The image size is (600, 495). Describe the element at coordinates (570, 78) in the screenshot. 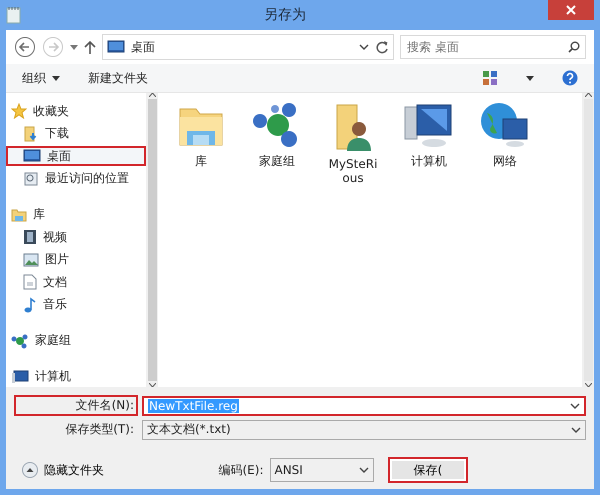

I see `help-icon` at that location.